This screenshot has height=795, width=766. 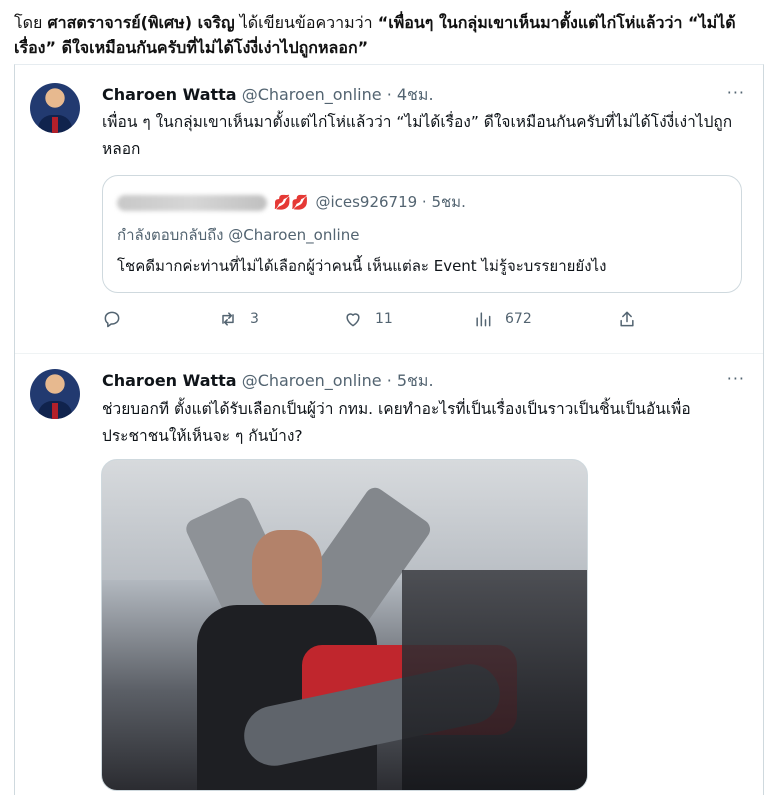 What do you see at coordinates (28, 22) in the screenshot?
I see `caption-prefix: โดย` at bounding box center [28, 22].